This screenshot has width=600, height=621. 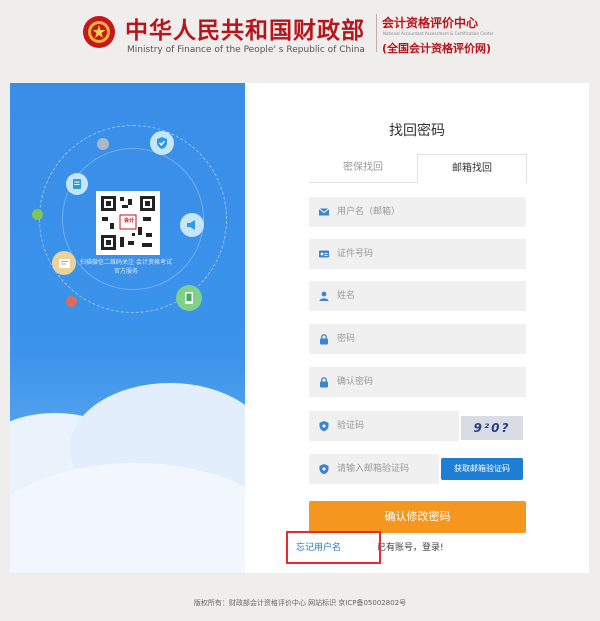 I want to click on login-link: 已有账号，登录!, so click(x=410, y=546).